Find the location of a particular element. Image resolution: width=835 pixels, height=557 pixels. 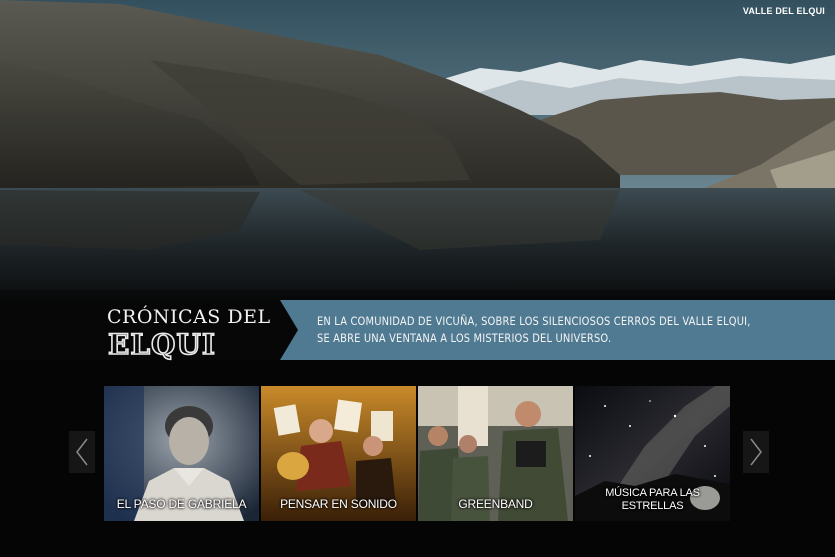

carousel-next-button is located at coordinates (756, 452).